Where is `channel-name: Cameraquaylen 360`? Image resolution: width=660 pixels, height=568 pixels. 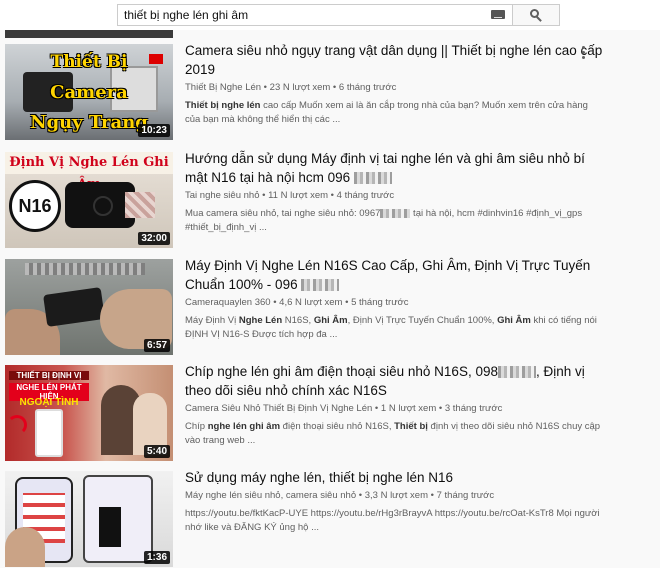 channel-name: Cameraquaylen 360 is located at coordinates (228, 302).